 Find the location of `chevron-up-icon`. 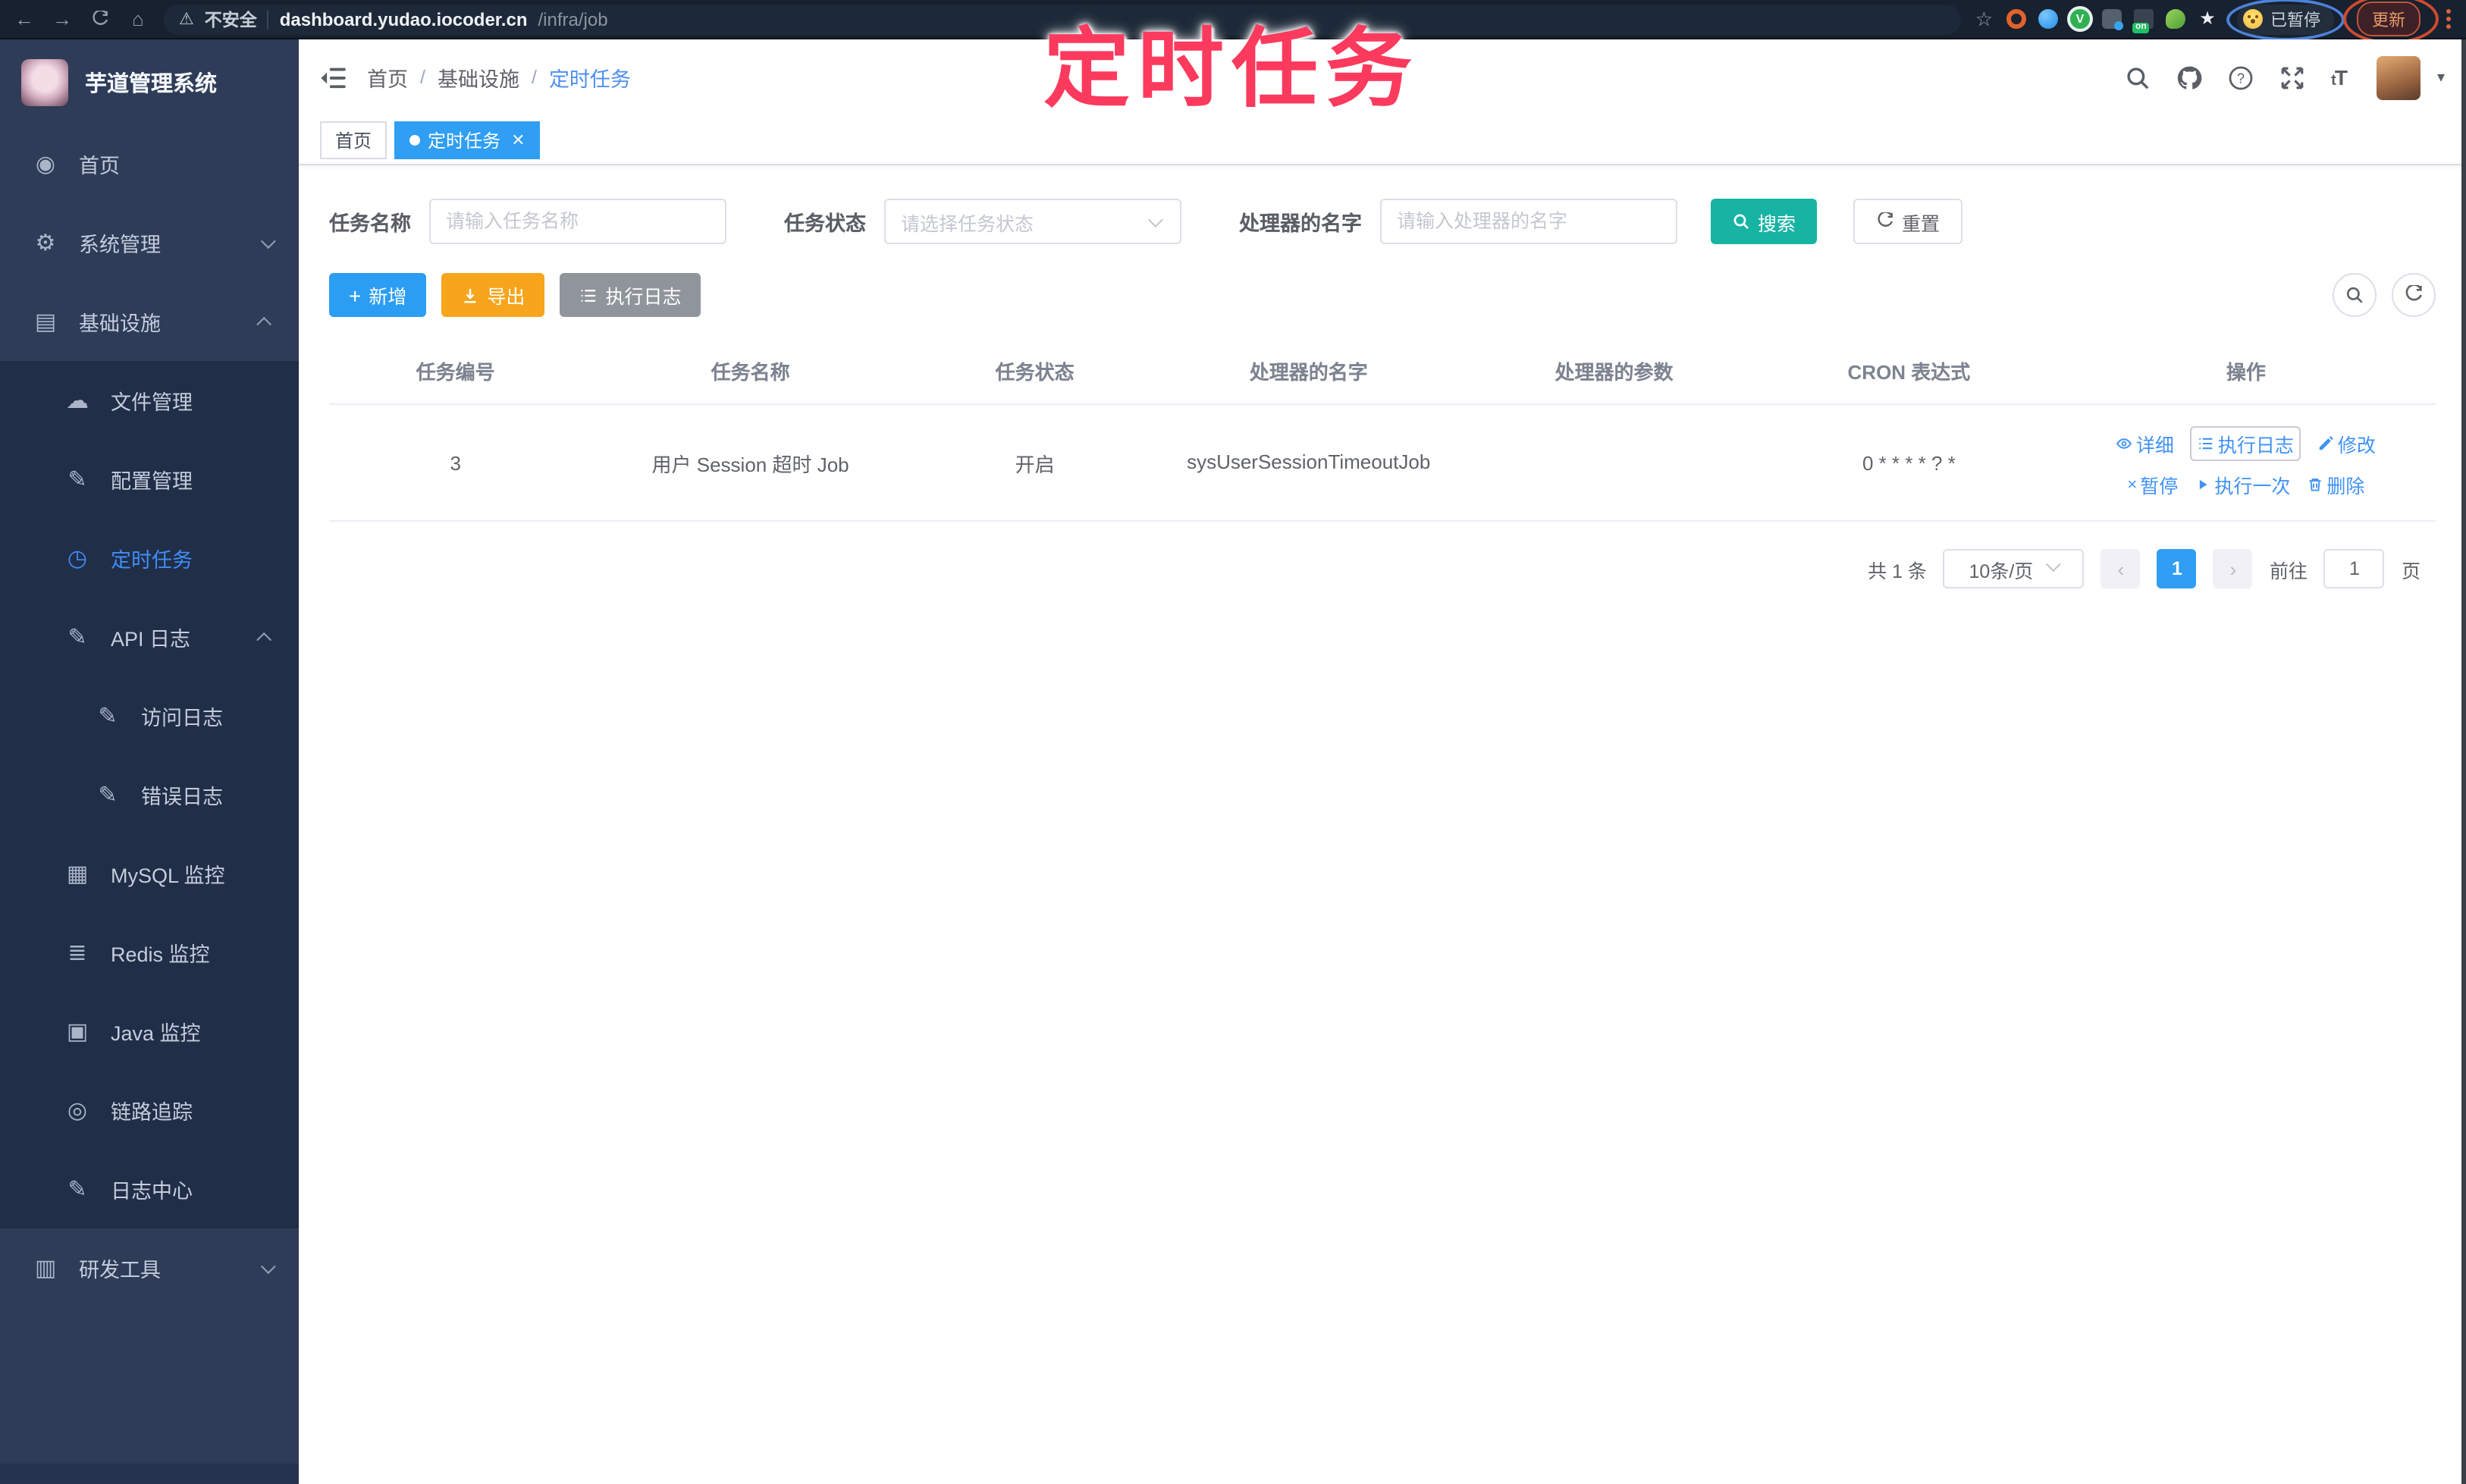

chevron-up-icon is located at coordinates (264, 639).